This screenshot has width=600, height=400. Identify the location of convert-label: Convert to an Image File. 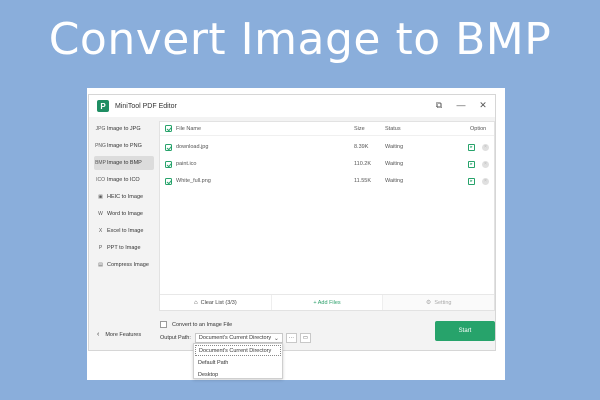
(202, 324).